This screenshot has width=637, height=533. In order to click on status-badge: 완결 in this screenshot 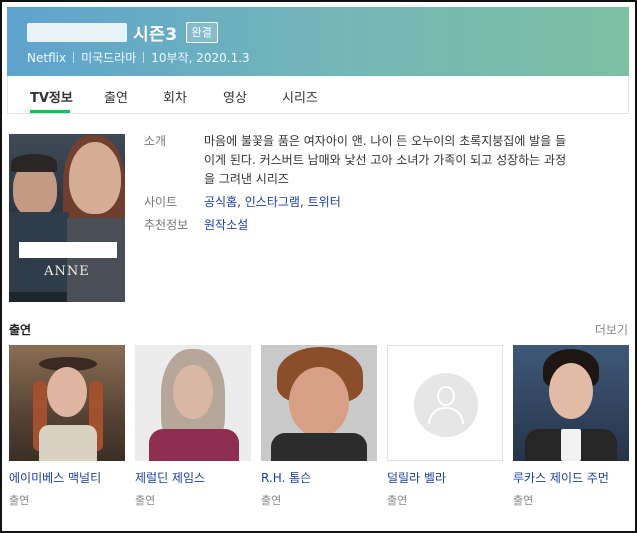, I will do `click(201, 32)`.